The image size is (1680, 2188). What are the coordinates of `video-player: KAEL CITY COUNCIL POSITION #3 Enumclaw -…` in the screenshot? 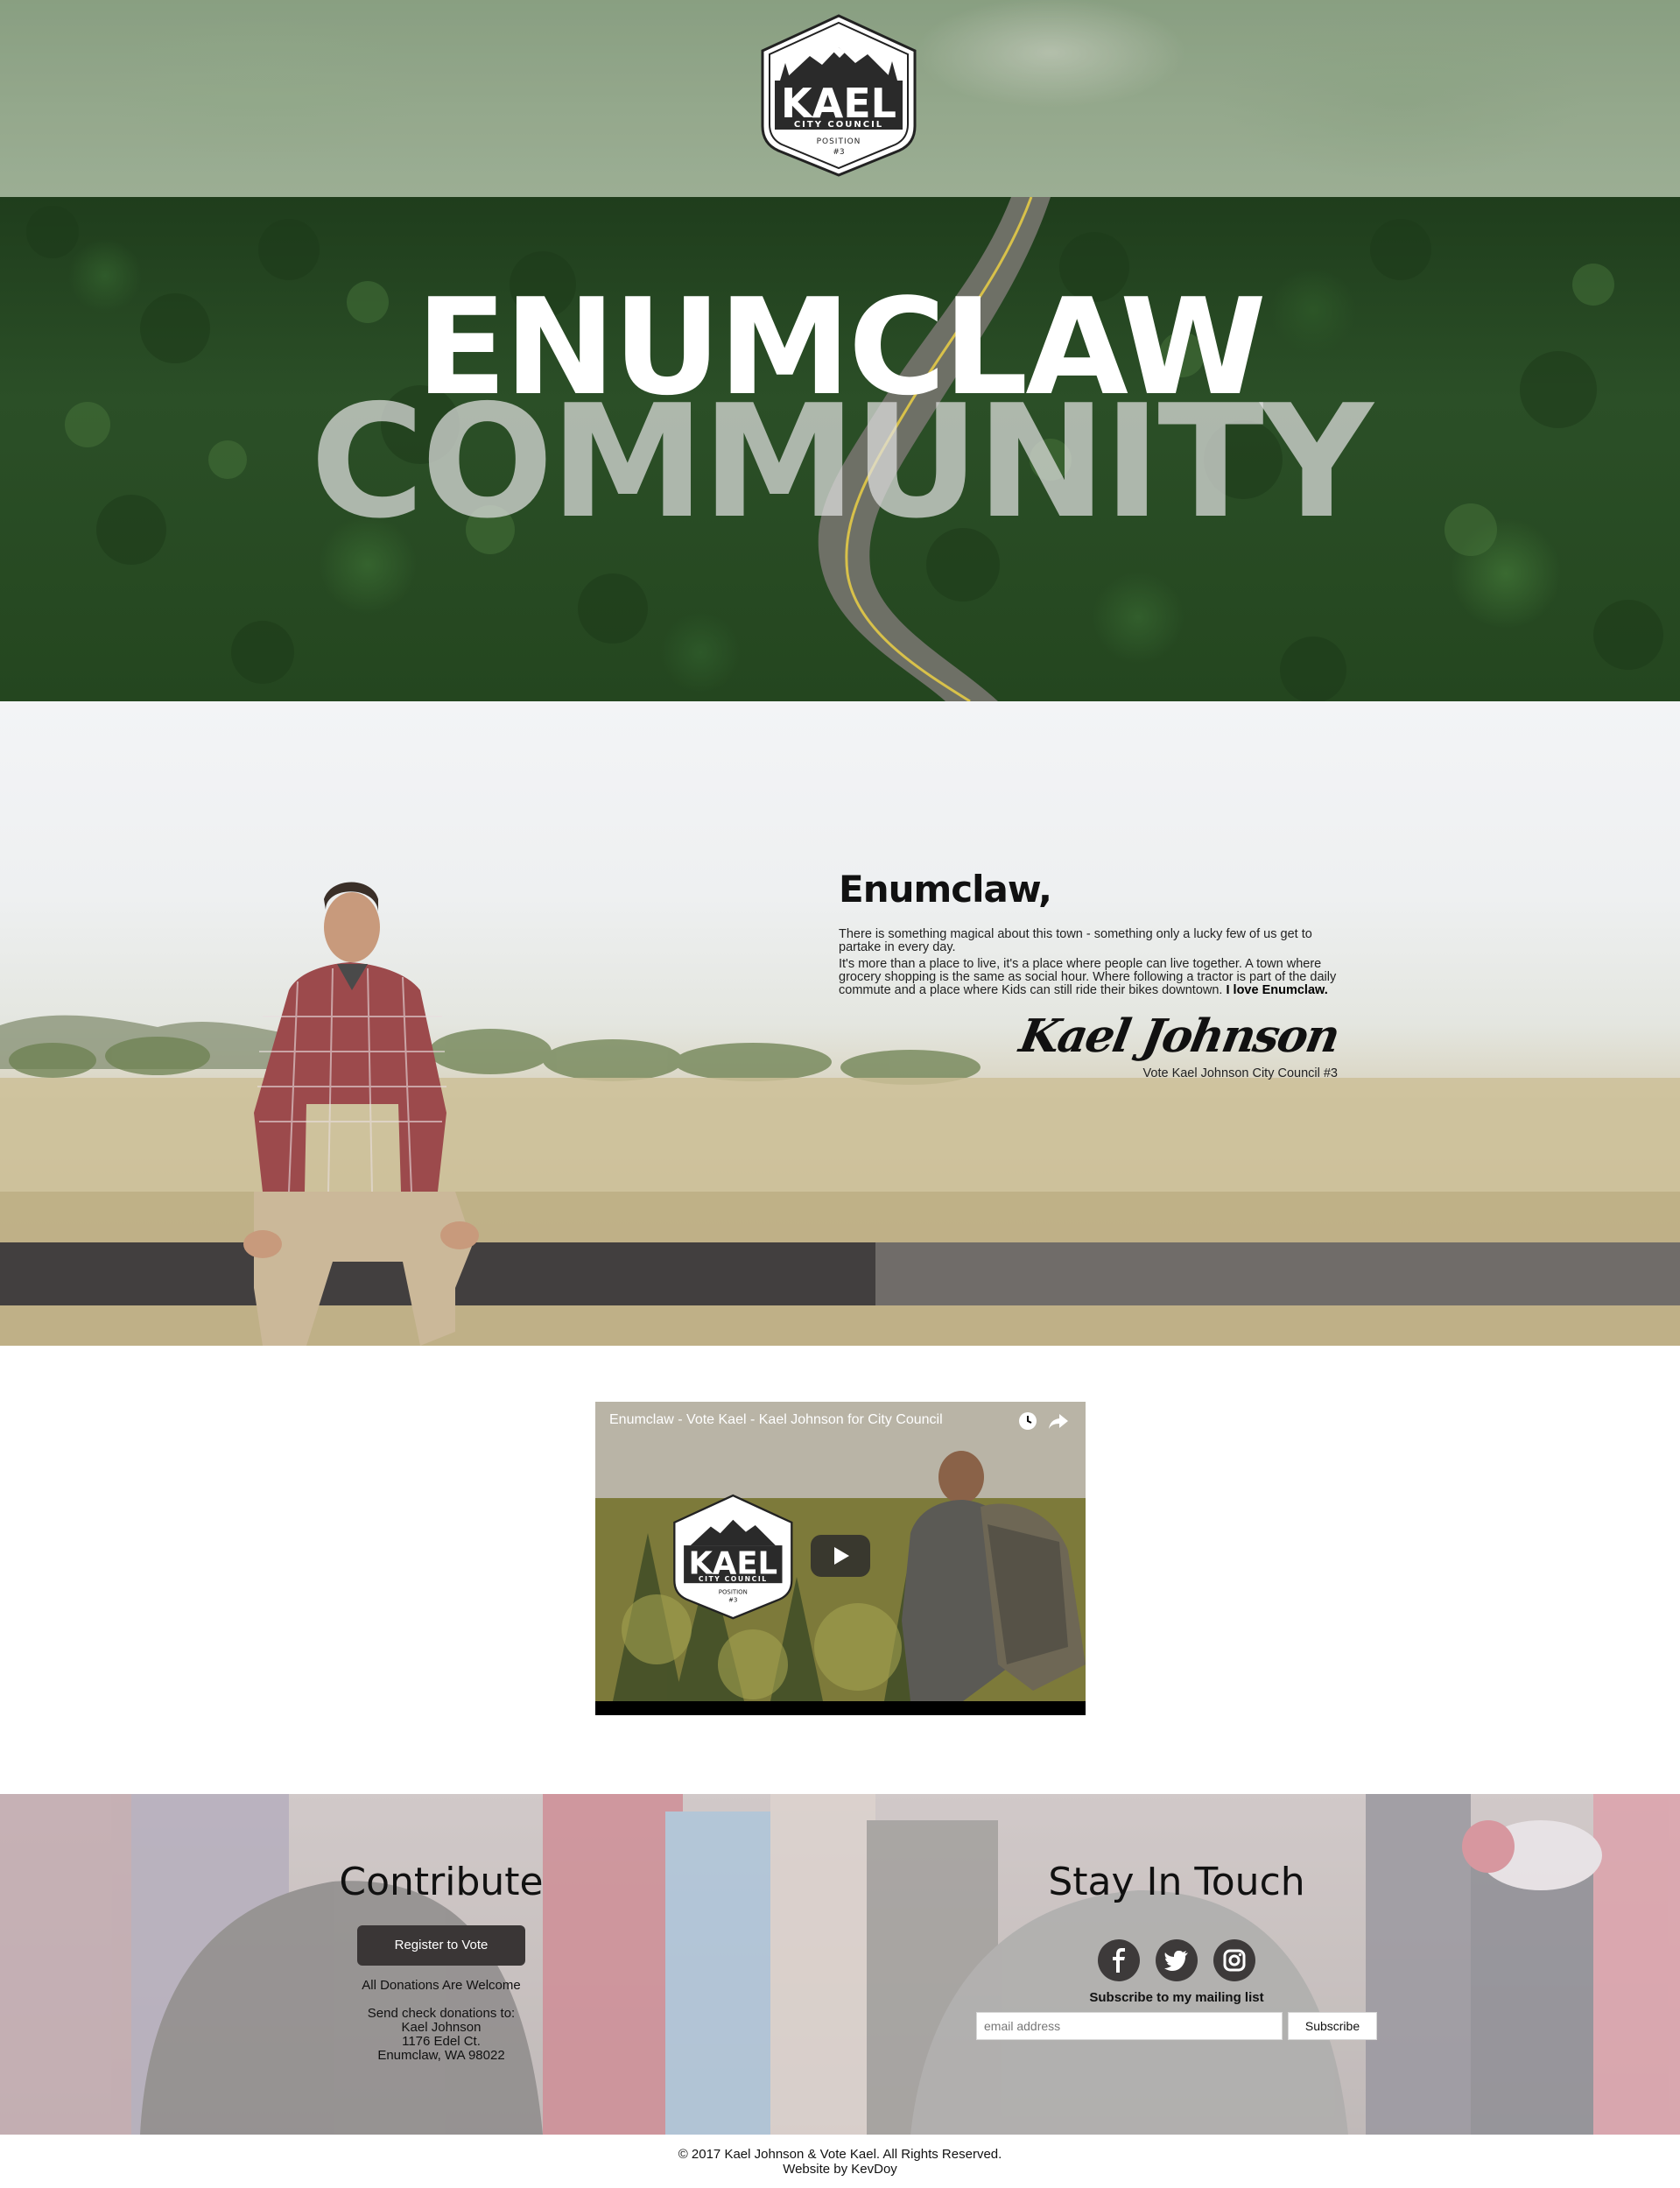 It's located at (840, 1558).